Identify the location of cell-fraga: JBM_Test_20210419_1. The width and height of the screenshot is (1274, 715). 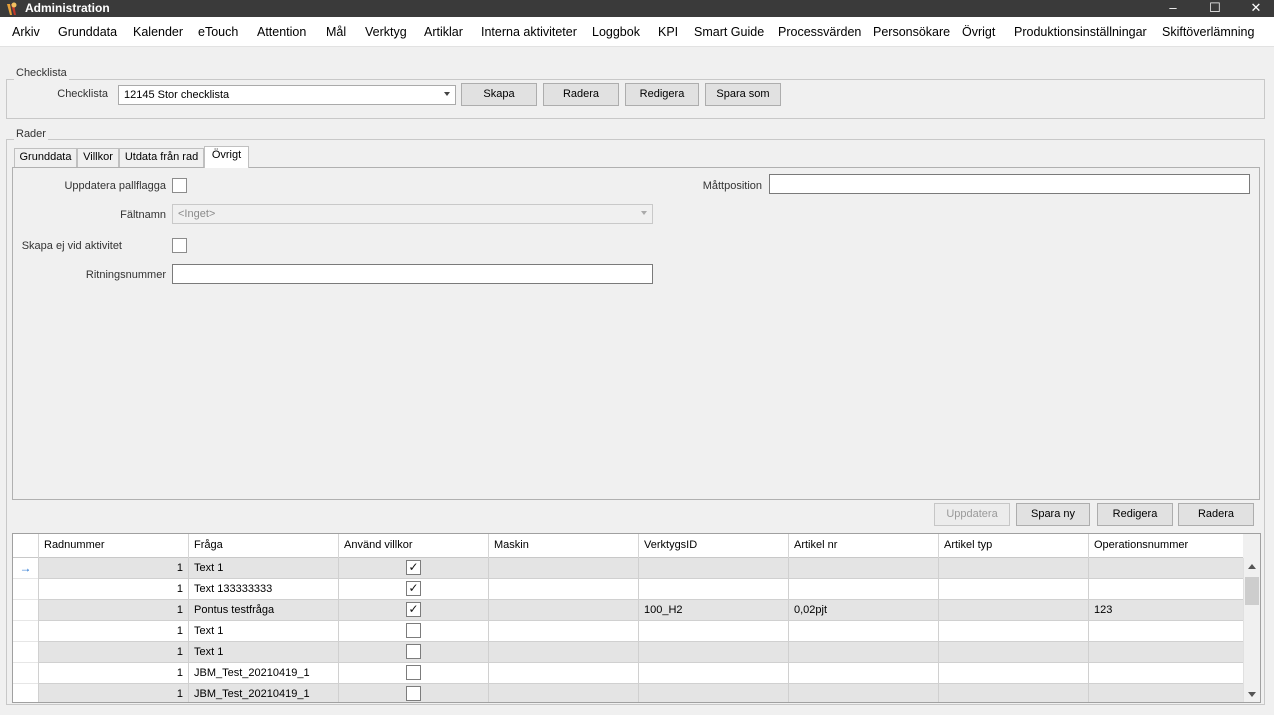
(263, 693).